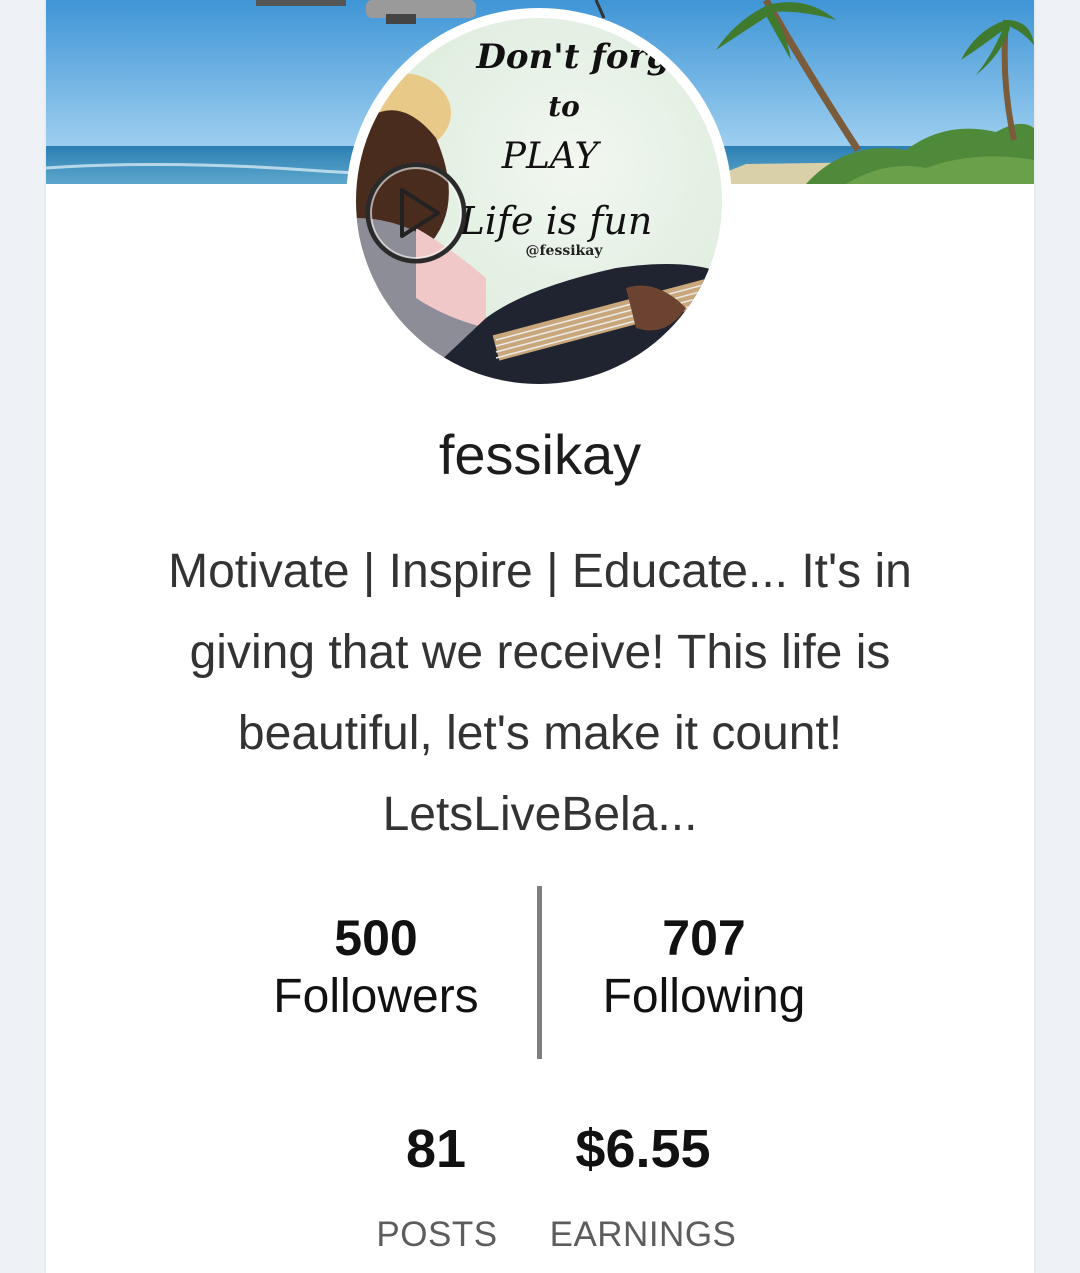 The image size is (1080, 1273). I want to click on avatar-text-line2: to, so click(564, 106).